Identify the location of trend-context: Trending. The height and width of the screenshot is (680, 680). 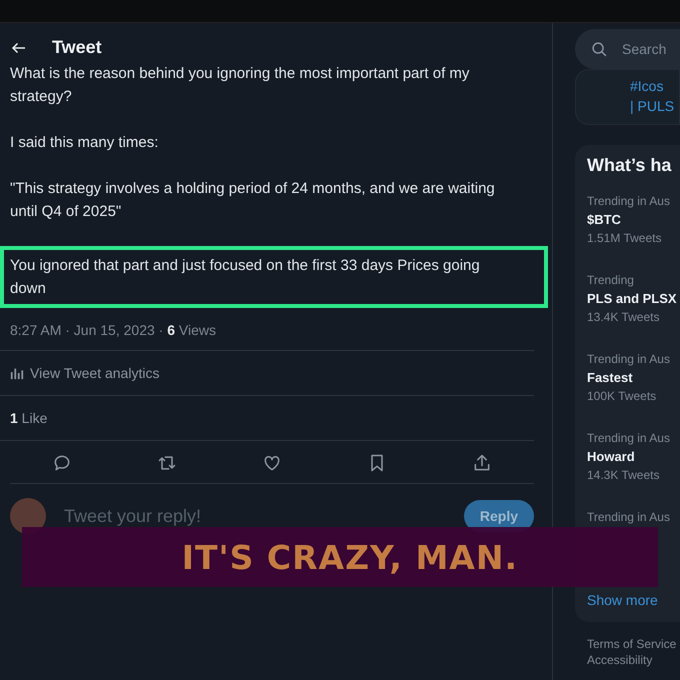
(611, 280).